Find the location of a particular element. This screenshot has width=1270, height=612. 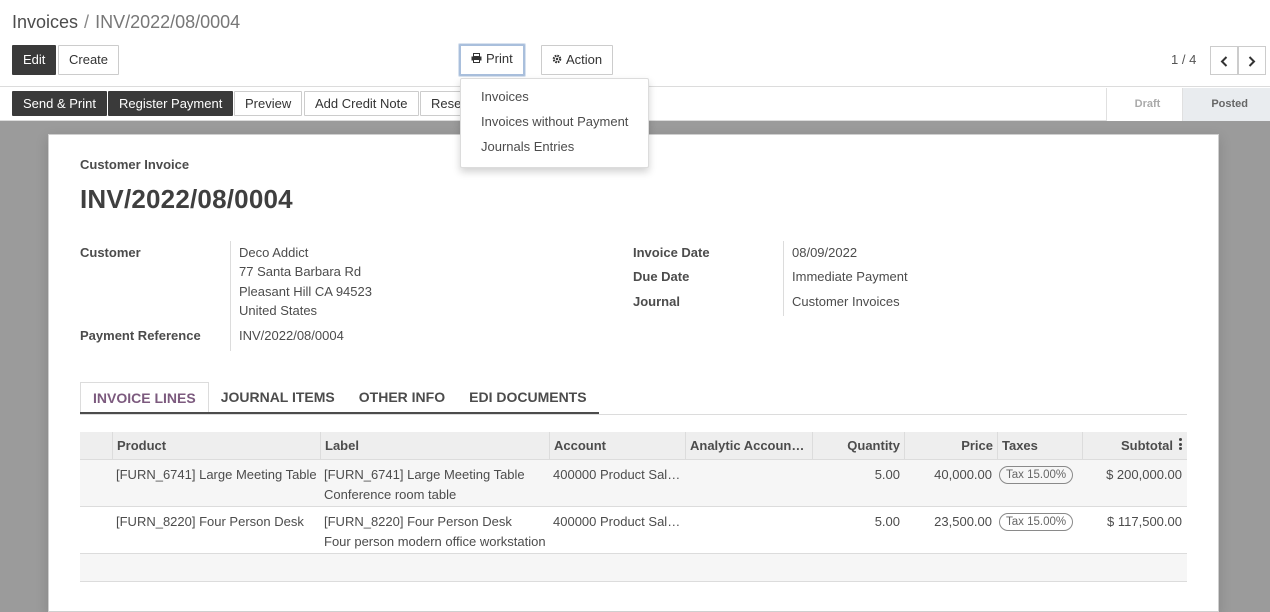

print-button-label: Print is located at coordinates (499, 58).